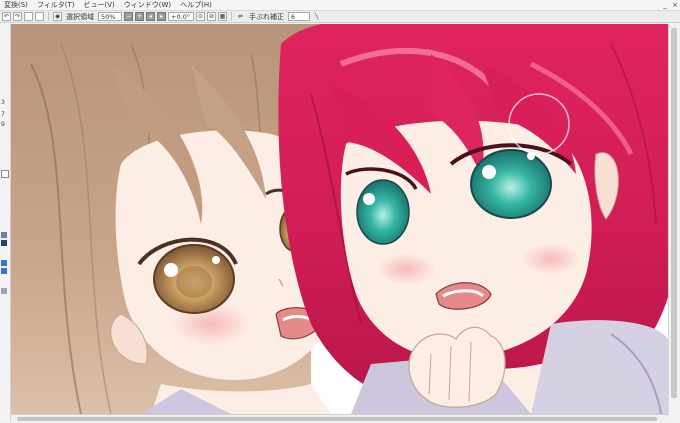  I want to click on pen-icon: ╲, so click(316, 16).